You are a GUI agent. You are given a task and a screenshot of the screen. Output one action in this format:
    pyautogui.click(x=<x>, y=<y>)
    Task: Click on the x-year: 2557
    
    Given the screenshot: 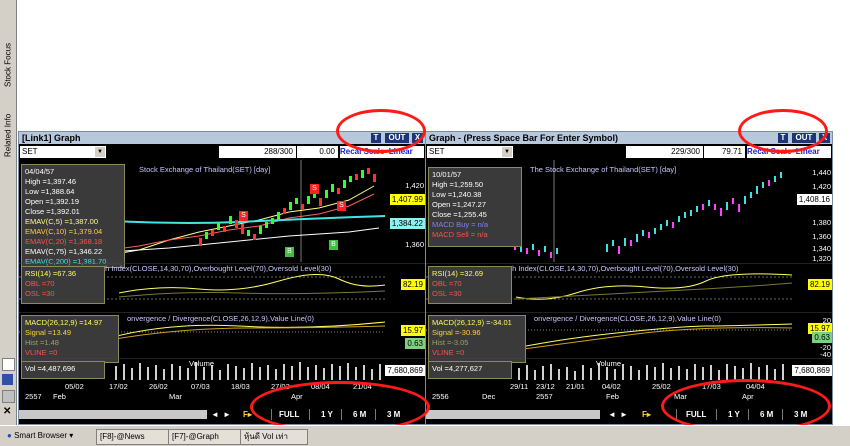 What is the action you would take?
    pyautogui.click(x=33, y=396)
    